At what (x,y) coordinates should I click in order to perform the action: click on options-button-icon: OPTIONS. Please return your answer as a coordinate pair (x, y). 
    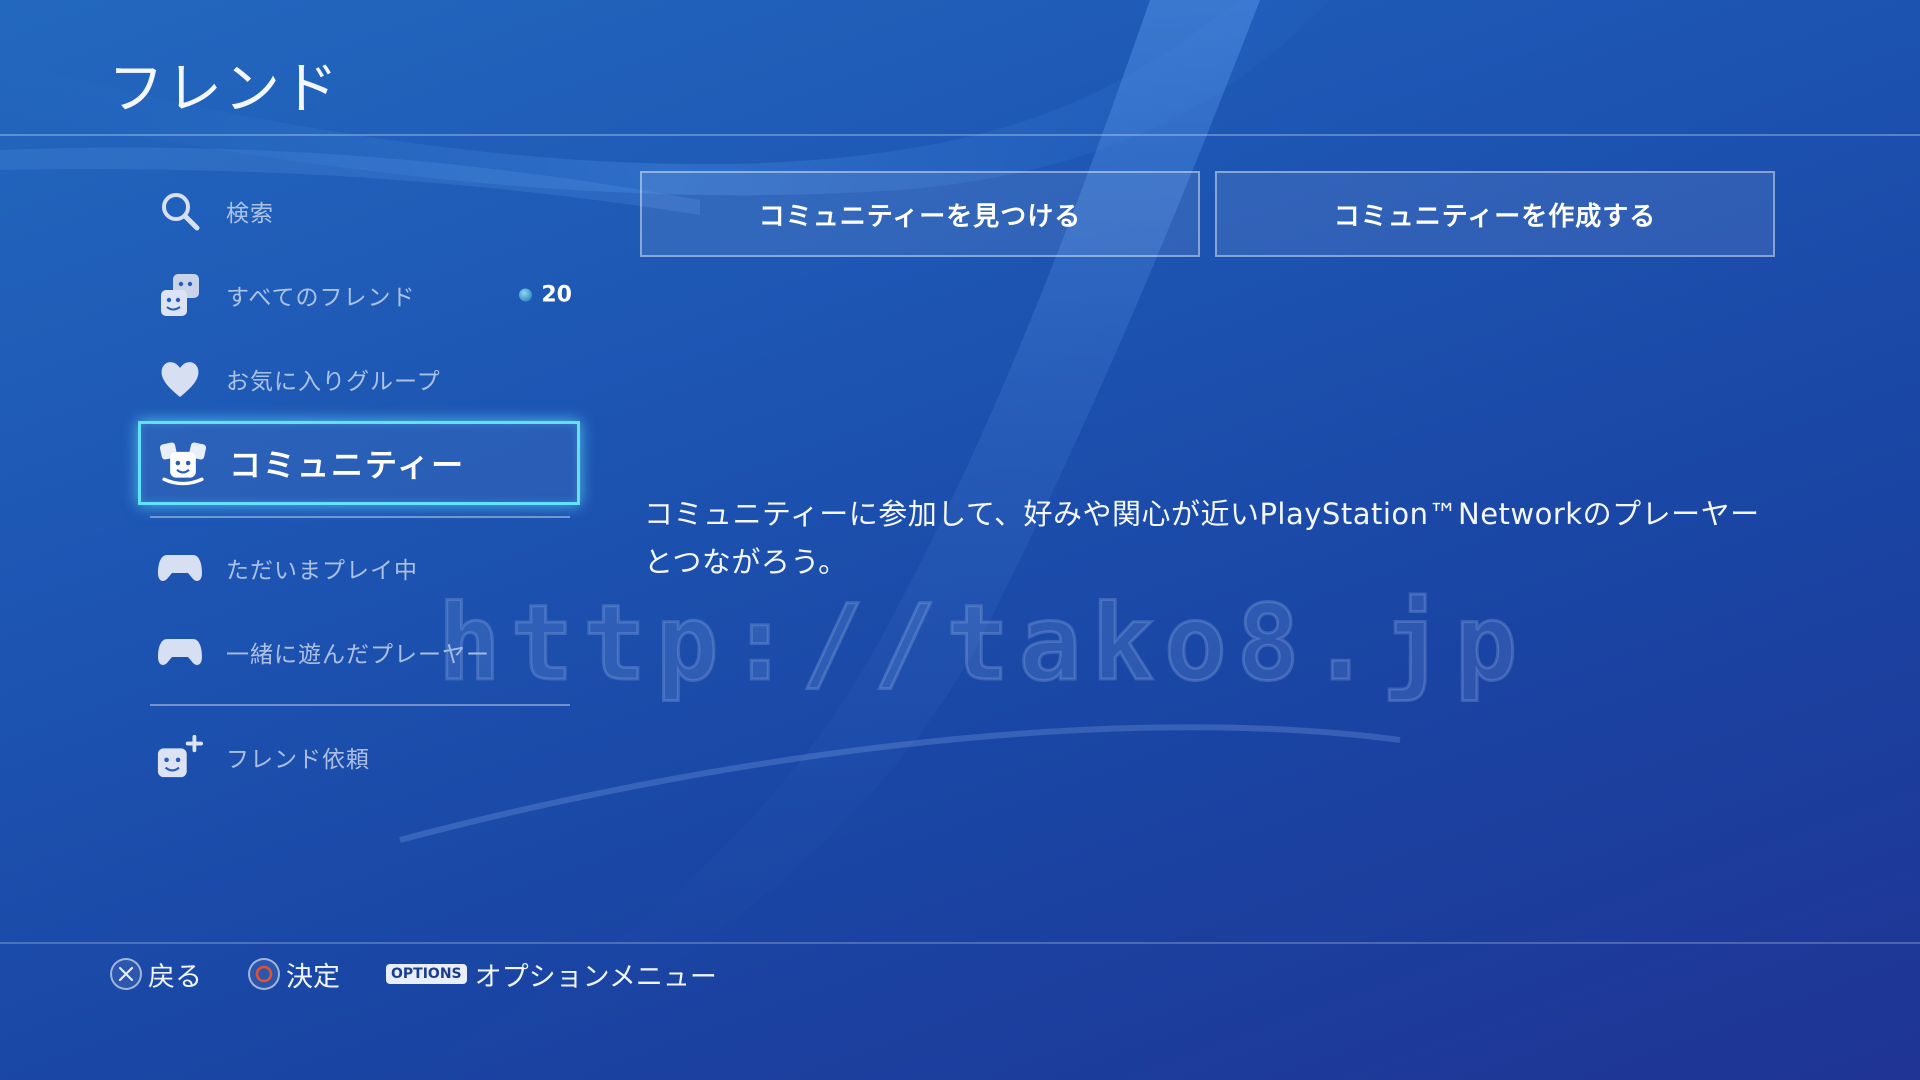
    Looking at the image, I should click on (426, 974).